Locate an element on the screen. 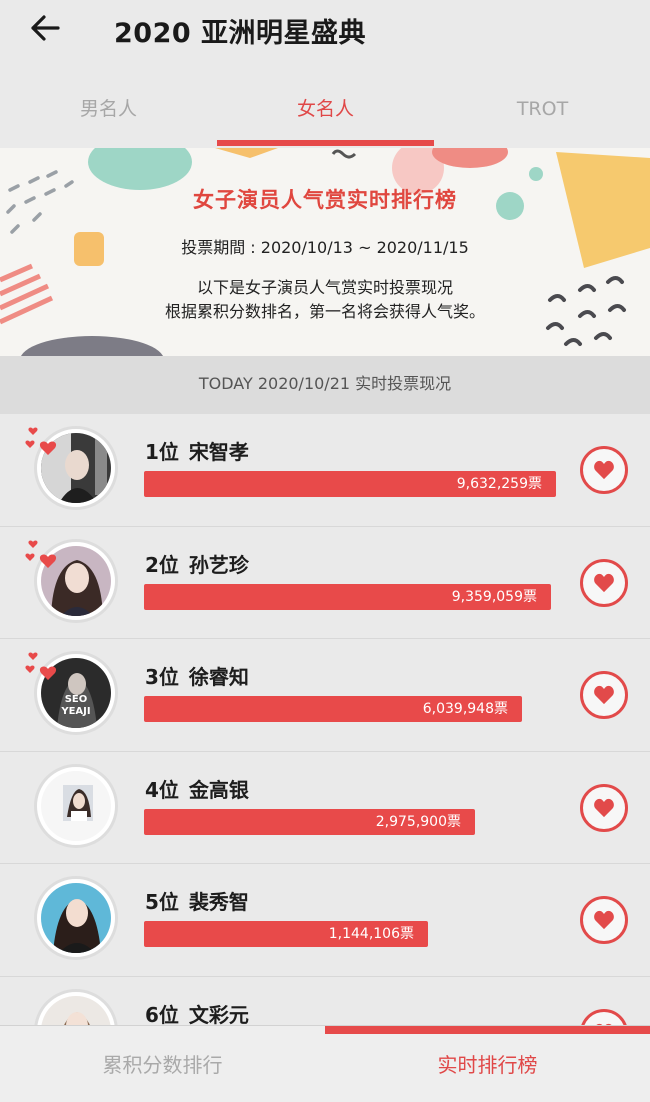 Image resolution: width=650 pixels, height=1102 pixels. vote-count-bar: 2,975,900票 is located at coordinates (309, 821).